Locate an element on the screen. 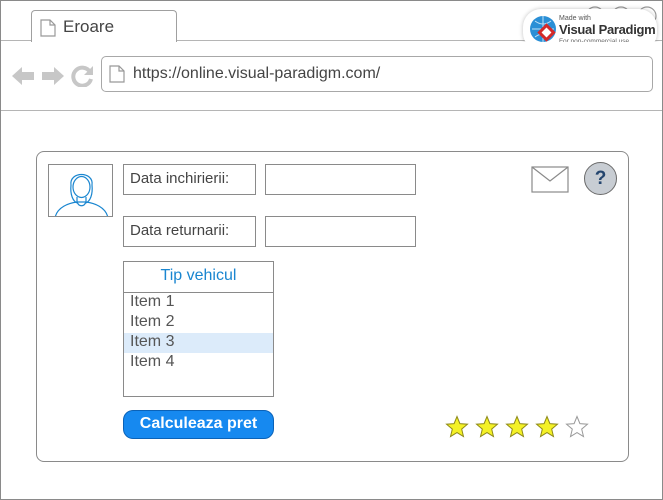 This screenshot has height=500, width=663. document-icon is located at coordinates (48, 28).